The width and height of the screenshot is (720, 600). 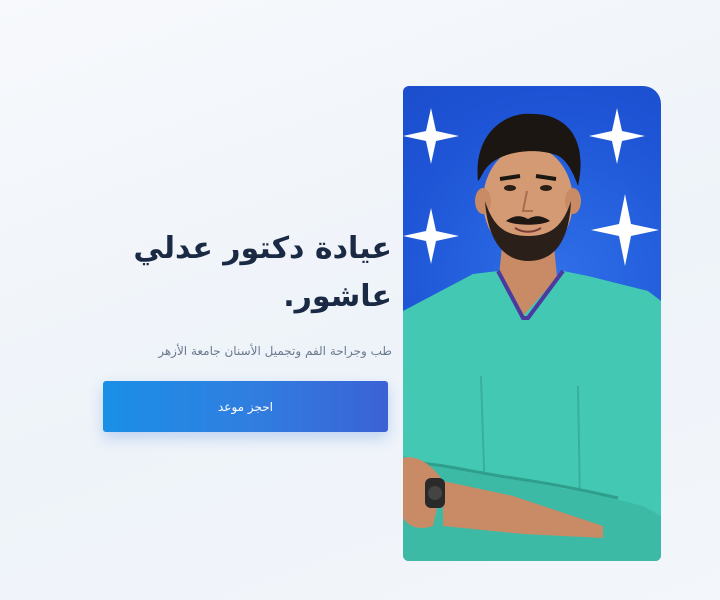 What do you see at coordinates (245, 406) in the screenshot?
I see `book-appointment-button: احجز موعد` at bounding box center [245, 406].